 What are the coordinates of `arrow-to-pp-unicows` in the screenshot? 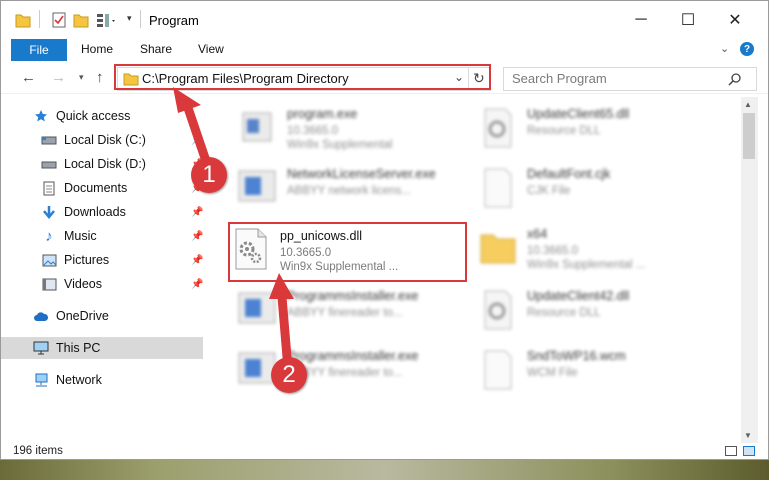 It's located at (284, 327).